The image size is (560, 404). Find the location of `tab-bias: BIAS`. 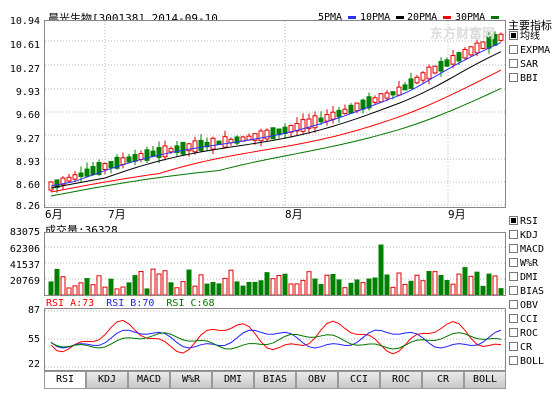

tab-bias: BIAS is located at coordinates (275, 380).